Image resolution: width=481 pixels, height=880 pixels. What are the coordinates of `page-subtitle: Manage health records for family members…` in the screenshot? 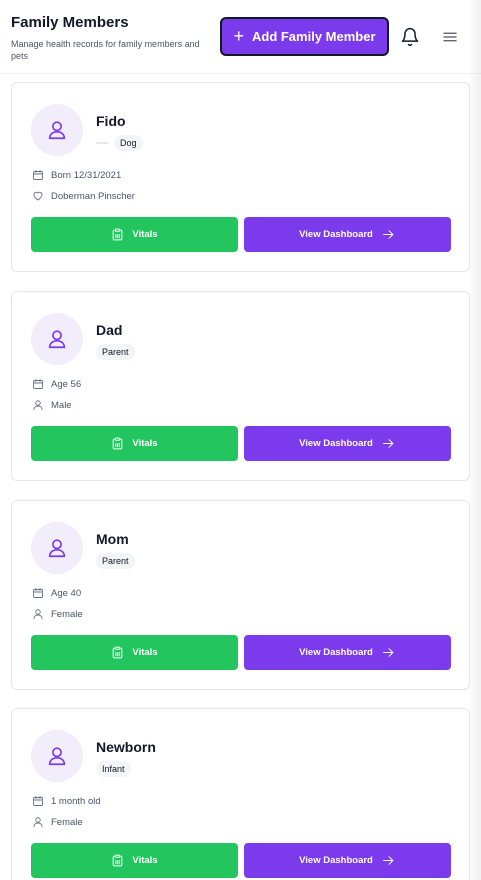 It's located at (105, 50).